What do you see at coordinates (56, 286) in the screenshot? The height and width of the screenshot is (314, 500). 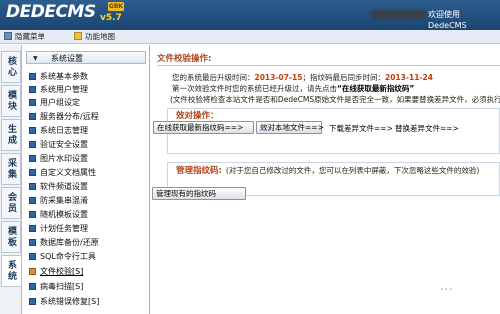 I see `sidebar-item: 病毒扫描[S]` at bounding box center [56, 286].